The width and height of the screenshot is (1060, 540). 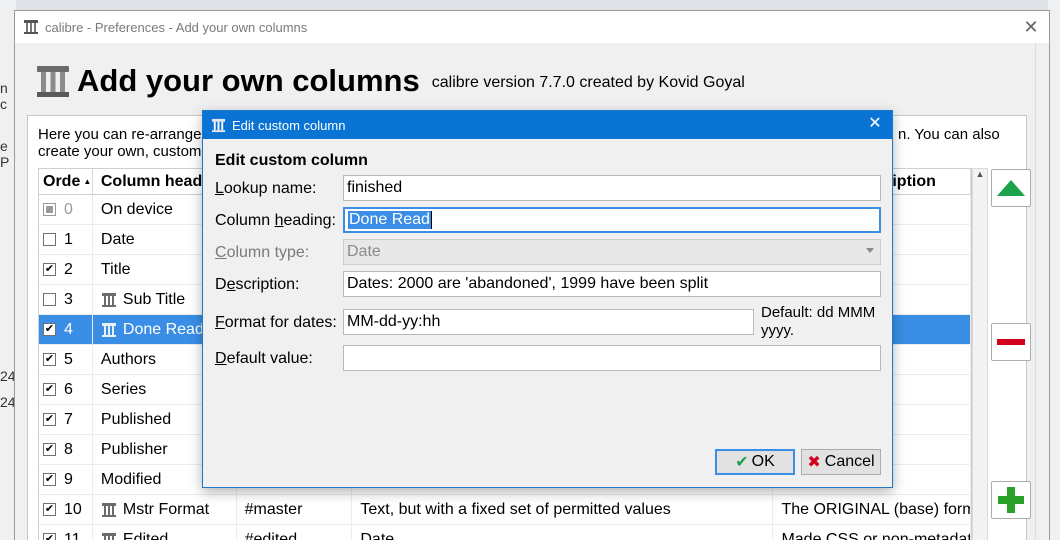 I want to click on order-cell: ✔ 7, so click(x=66, y=419).